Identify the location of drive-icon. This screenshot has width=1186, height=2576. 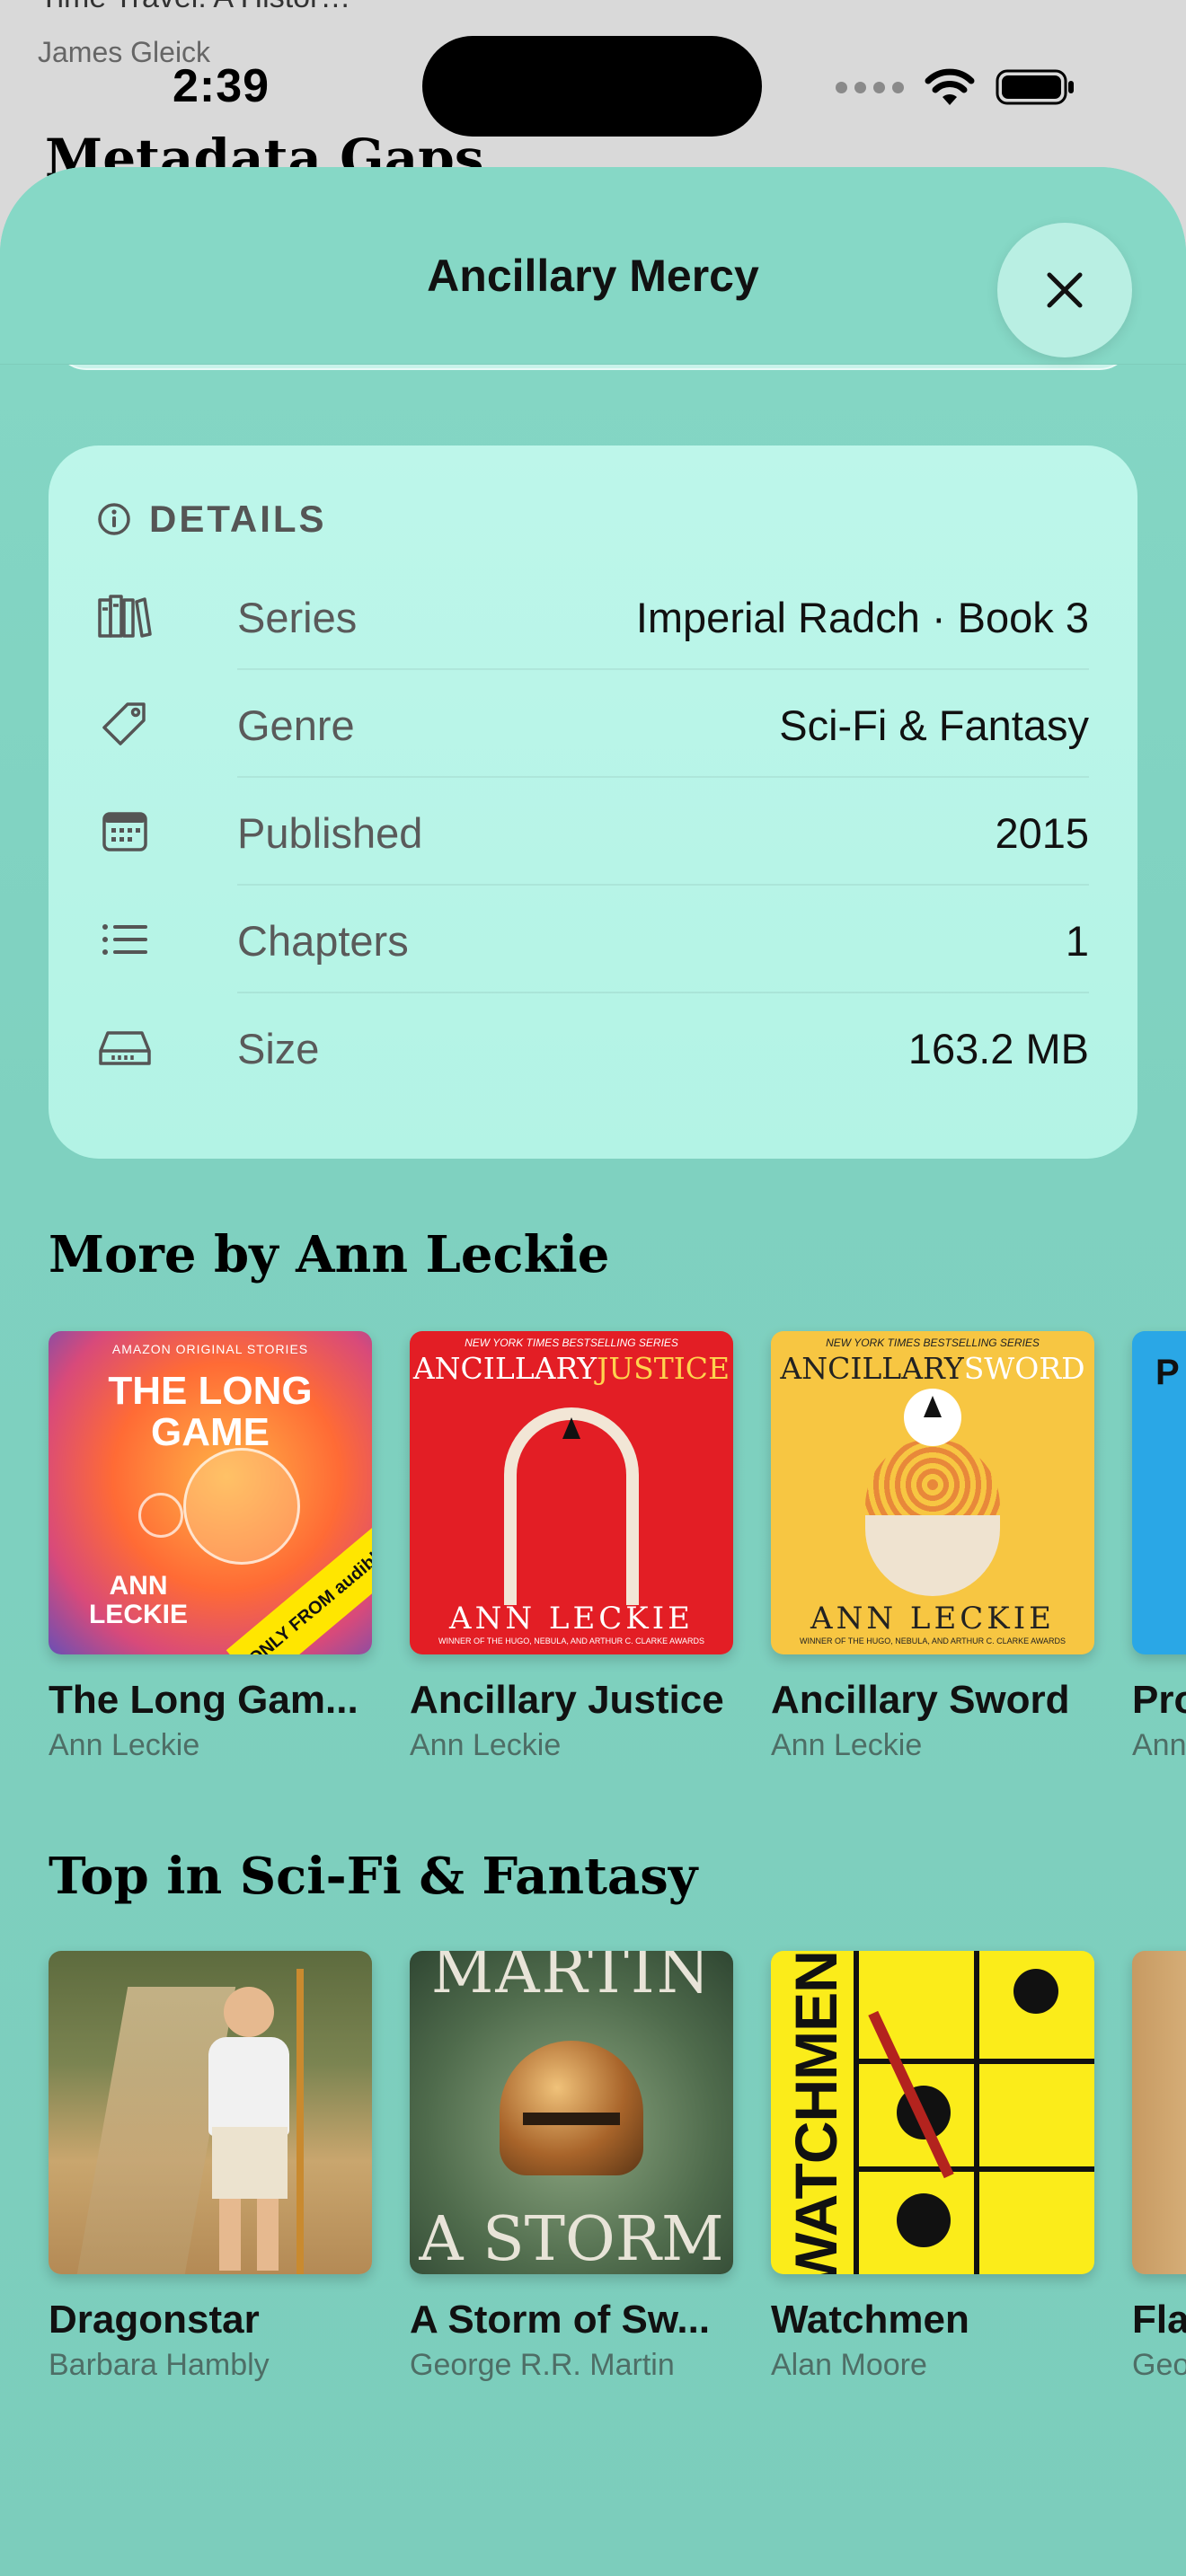
(125, 1047).